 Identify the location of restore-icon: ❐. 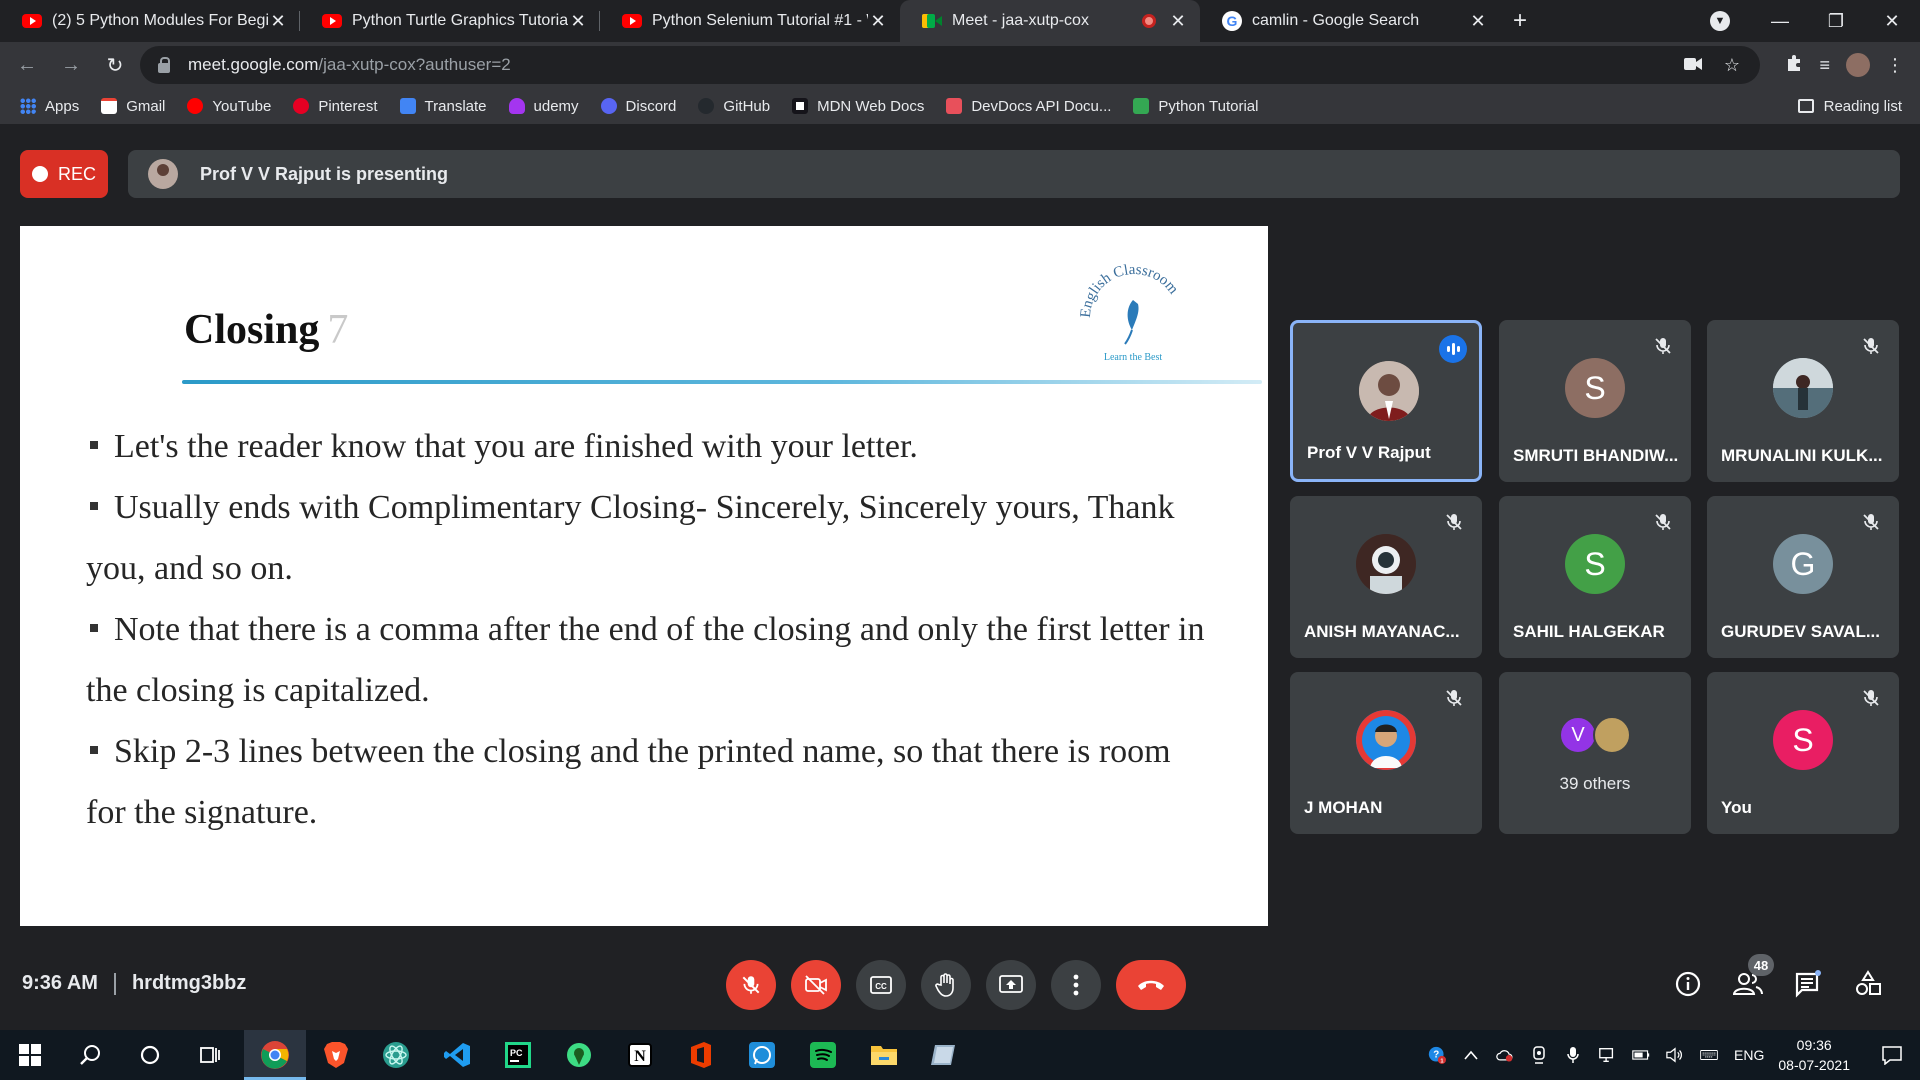
(1836, 21).